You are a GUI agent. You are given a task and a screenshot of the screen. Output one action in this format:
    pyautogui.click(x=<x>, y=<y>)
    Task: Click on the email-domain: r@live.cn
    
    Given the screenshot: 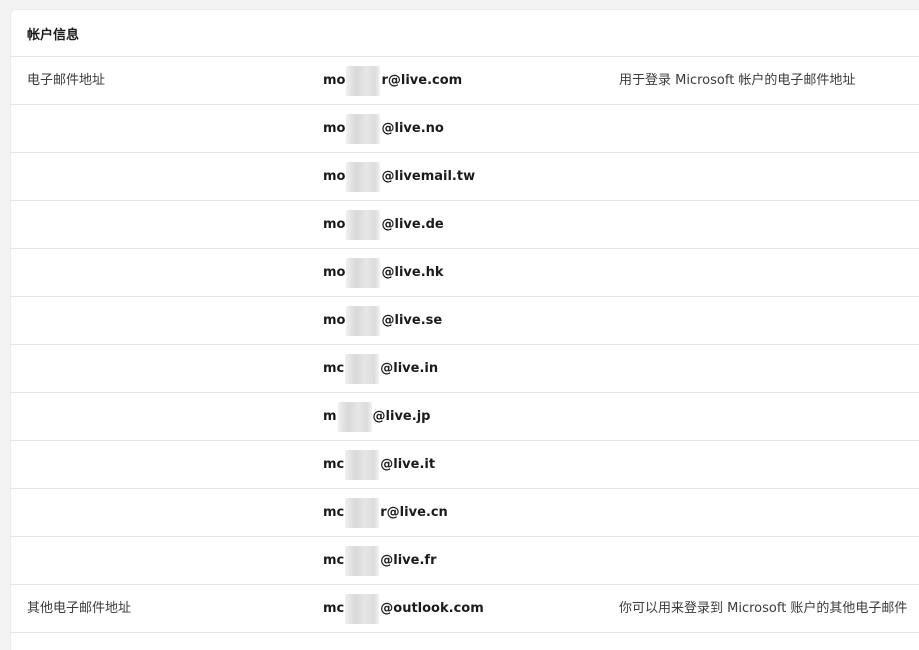 What is the action you would take?
    pyautogui.click(x=414, y=512)
    